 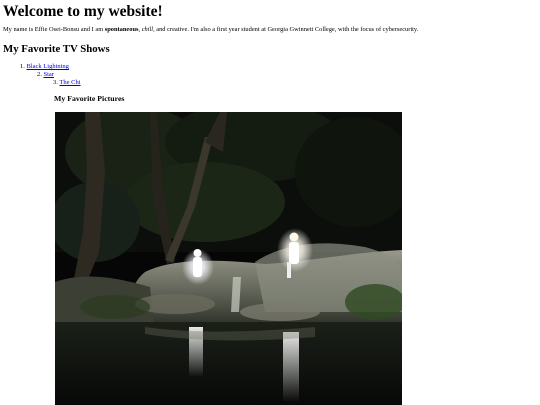 I want to click on show-link-star: Star, so click(x=49, y=74).